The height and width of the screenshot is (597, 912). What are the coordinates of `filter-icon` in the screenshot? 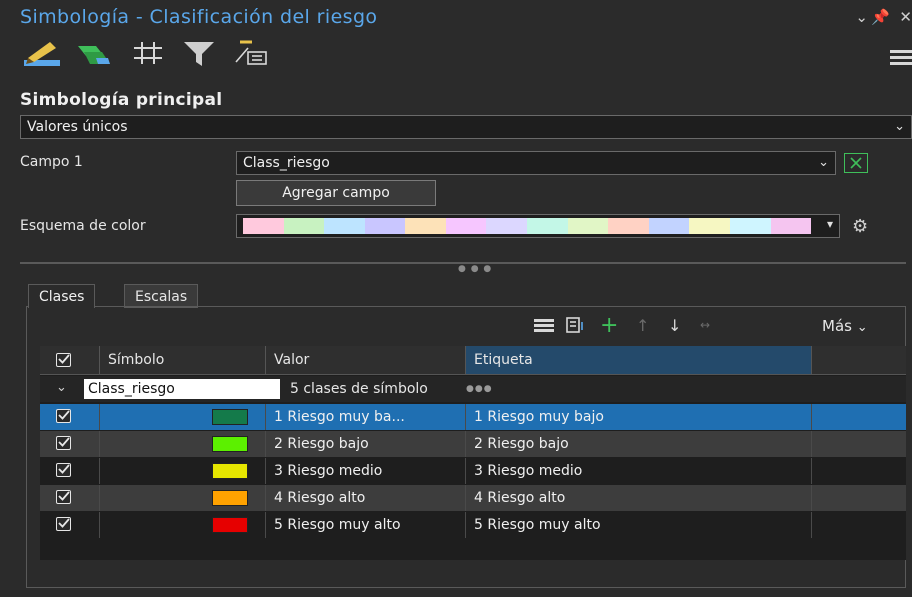 It's located at (199, 55).